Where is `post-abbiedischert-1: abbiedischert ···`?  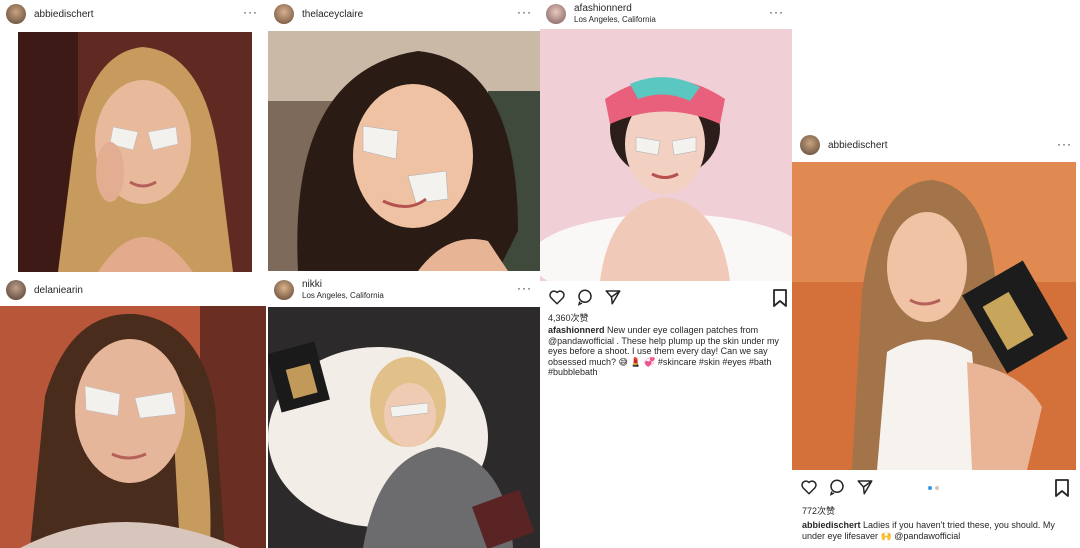
post-abbiedischert-1: abbiedischert ··· is located at coordinates (133, 138).